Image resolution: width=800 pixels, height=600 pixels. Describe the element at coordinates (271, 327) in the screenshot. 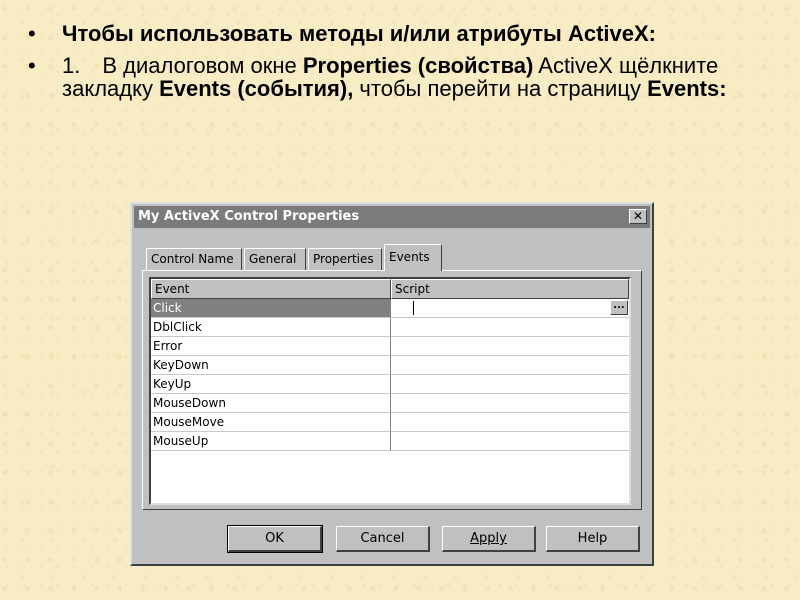

I see `event-cell: DblClick` at that location.